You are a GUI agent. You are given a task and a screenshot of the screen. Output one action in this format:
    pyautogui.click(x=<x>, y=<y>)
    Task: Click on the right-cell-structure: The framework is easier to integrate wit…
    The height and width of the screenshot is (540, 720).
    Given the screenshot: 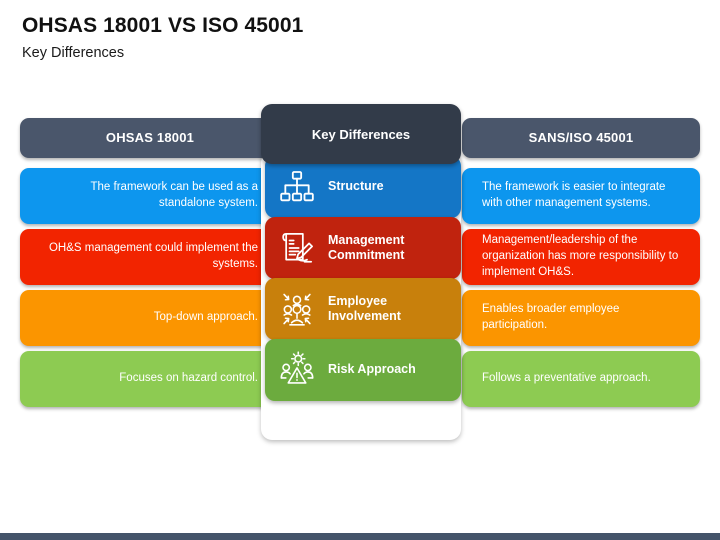 What is the action you would take?
    pyautogui.click(x=581, y=196)
    